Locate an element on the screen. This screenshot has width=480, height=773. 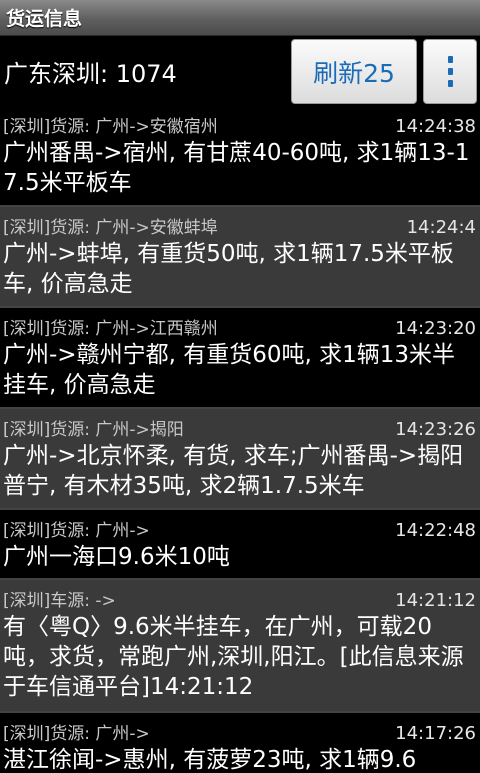
item-content: 广州一海口9.6米10吨 is located at coordinates (116, 557).